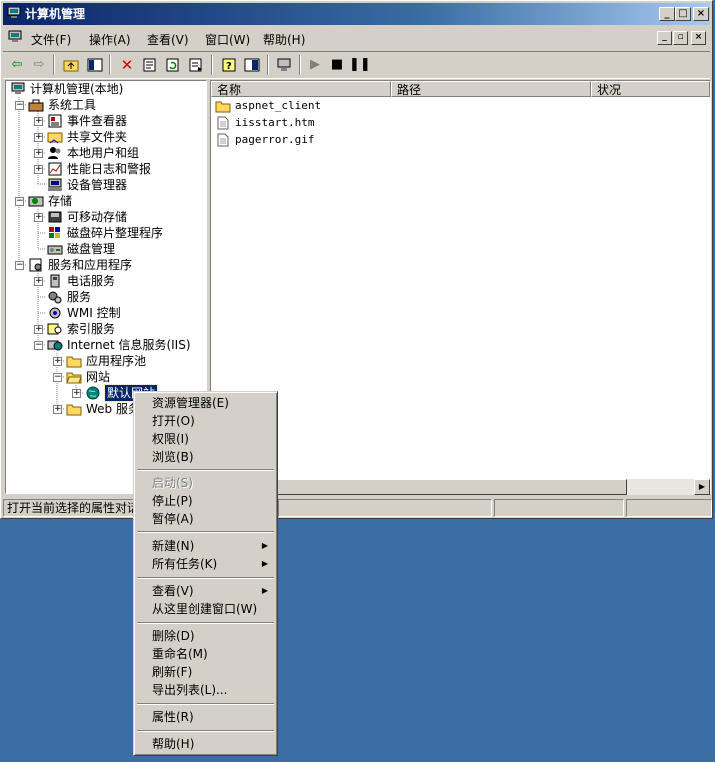  Describe the element at coordinates (315, 65) in the screenshot. I see `start-icon: ▶` at that location.